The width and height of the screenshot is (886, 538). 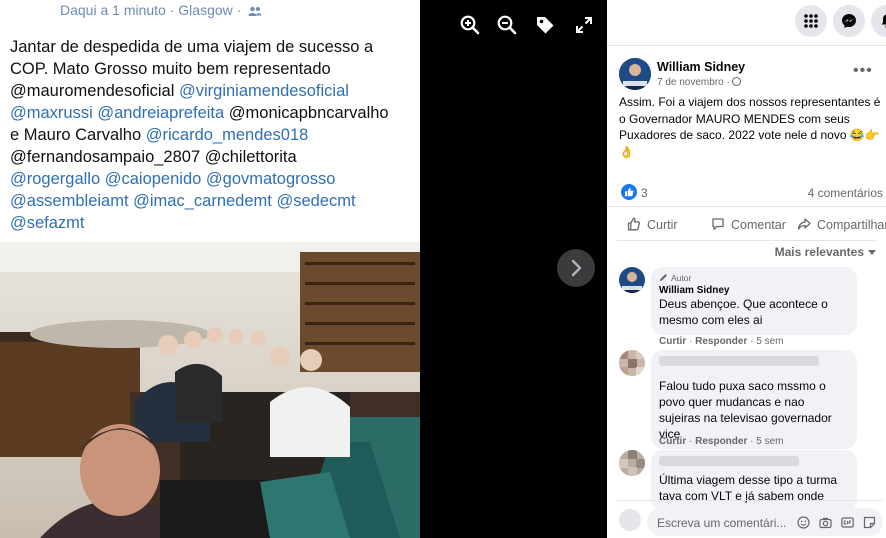 What do you see at coordinates (629, 192) in the screenshot?
I see `like-reaction-icon` at bounding box center [629, 192].